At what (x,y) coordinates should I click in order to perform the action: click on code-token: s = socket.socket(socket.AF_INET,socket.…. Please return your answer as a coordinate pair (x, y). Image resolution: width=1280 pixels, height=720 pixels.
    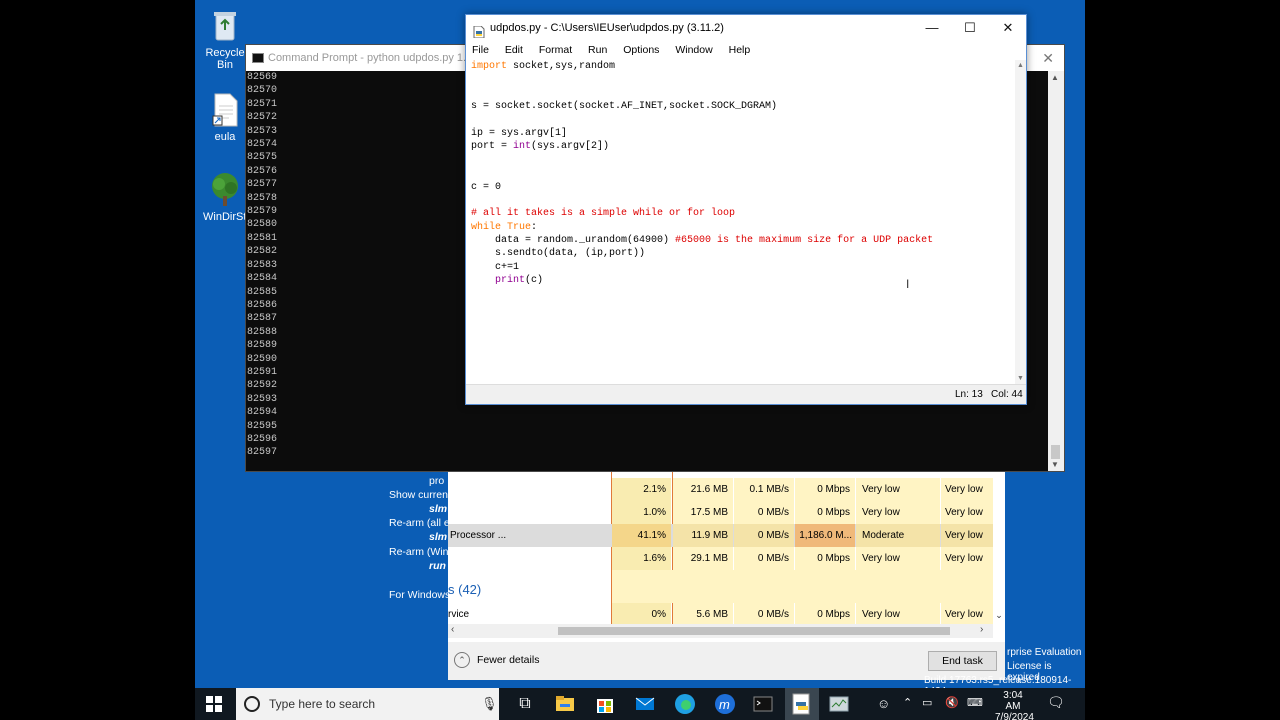
    Looking at the image, I should click on (624, 107).